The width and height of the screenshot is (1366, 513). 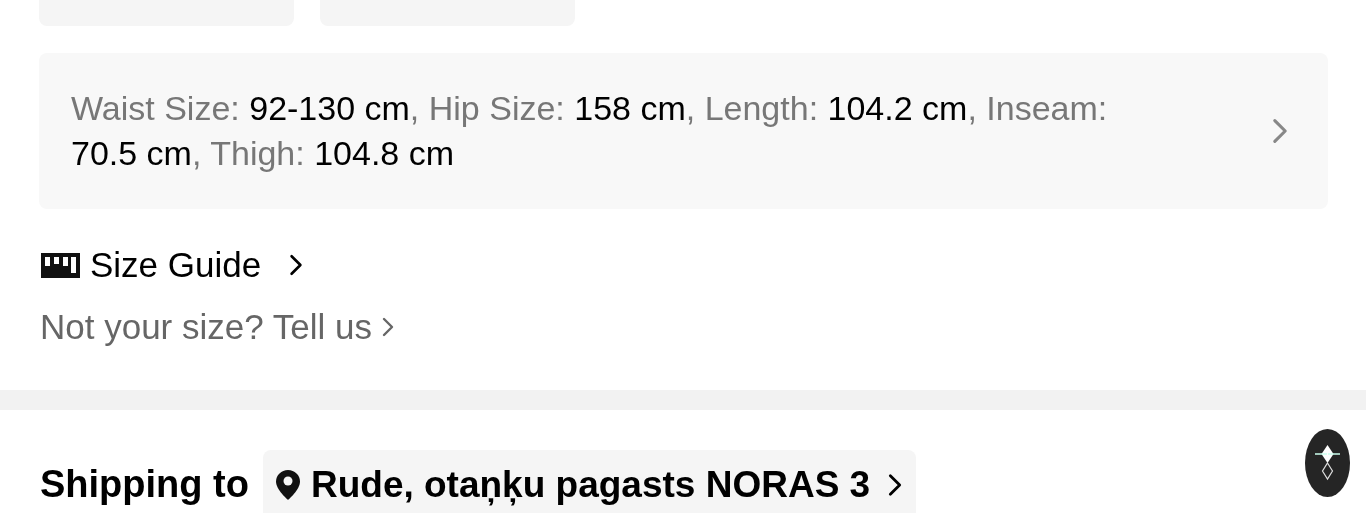 What do you see at coordinates (144, 484) in the screenshot?
I see `shipping-title: Shipping to` at bounding box center [144, 484].